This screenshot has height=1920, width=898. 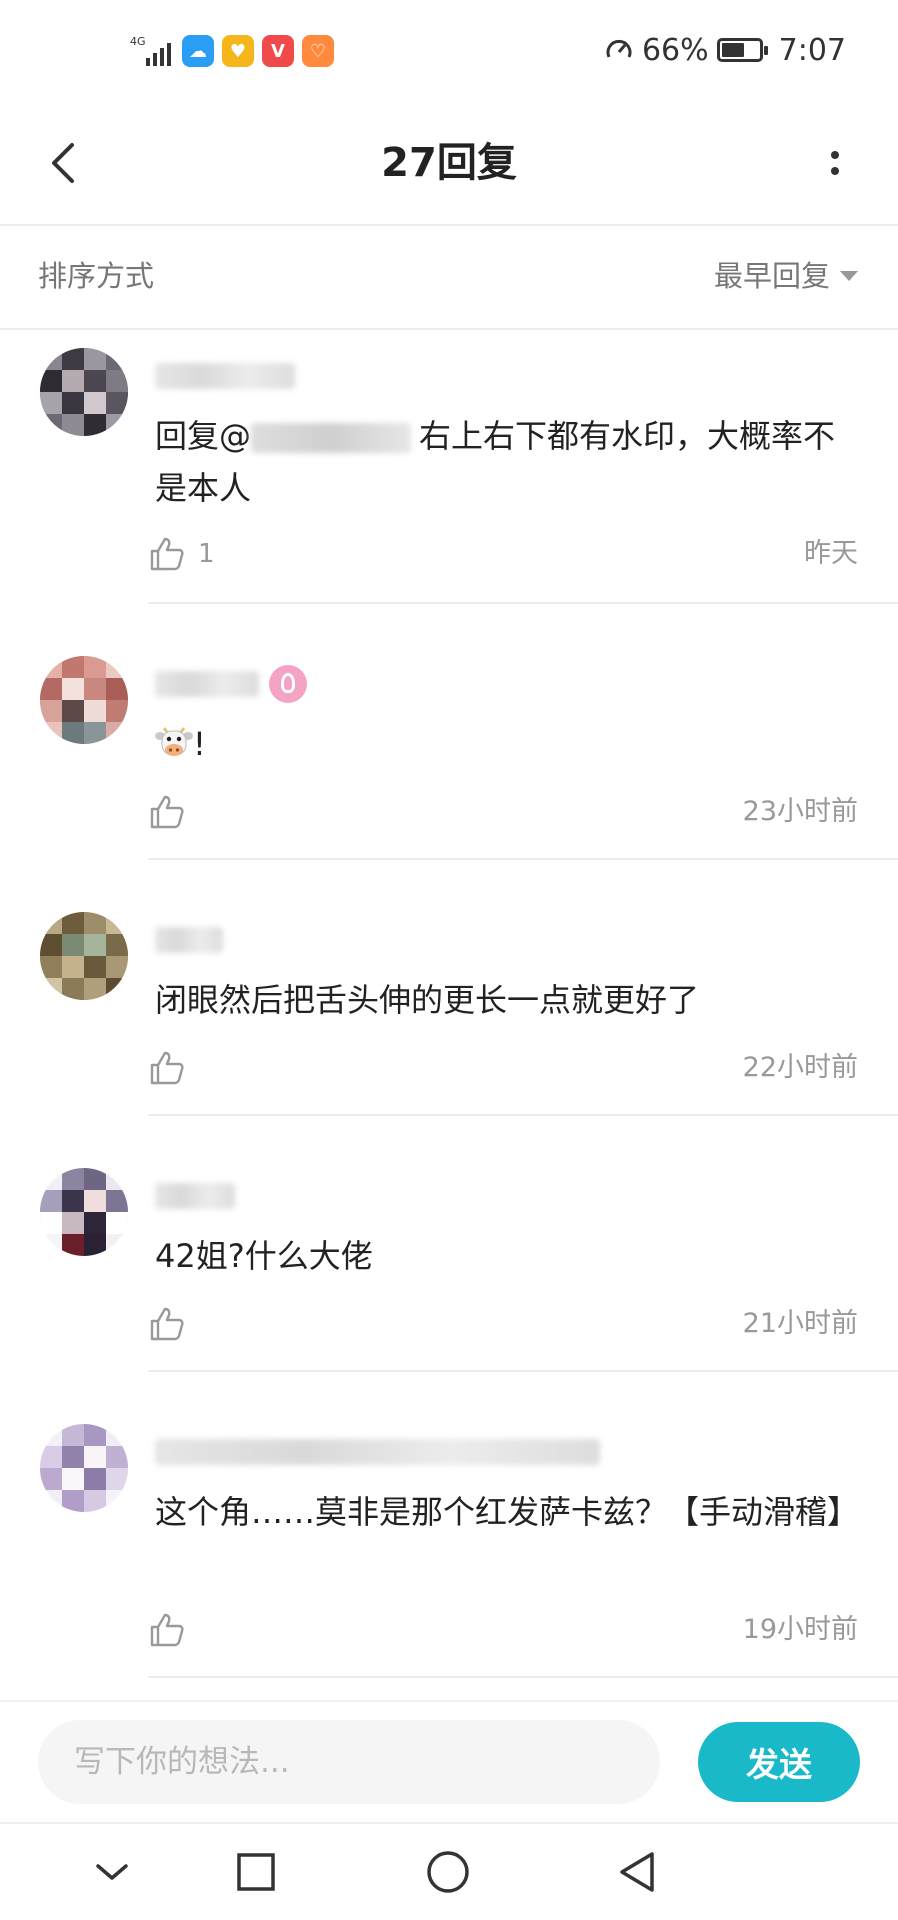 What do you see at coordinates (503, 1630) in the screenshot?
I see `comment-actions: 19小时前` at bounding box center [503, 1630].